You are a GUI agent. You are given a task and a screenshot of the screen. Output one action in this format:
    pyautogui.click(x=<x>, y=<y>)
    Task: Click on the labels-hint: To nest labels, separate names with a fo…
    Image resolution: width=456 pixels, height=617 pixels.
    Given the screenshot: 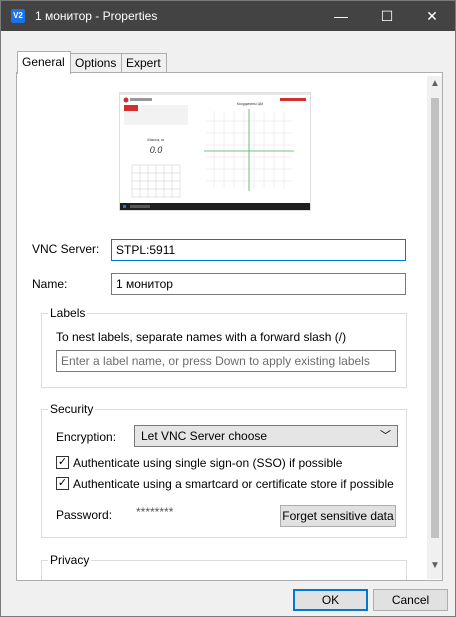 What is the action you would take?
    pyautogui.click(x=201, y=337)
    